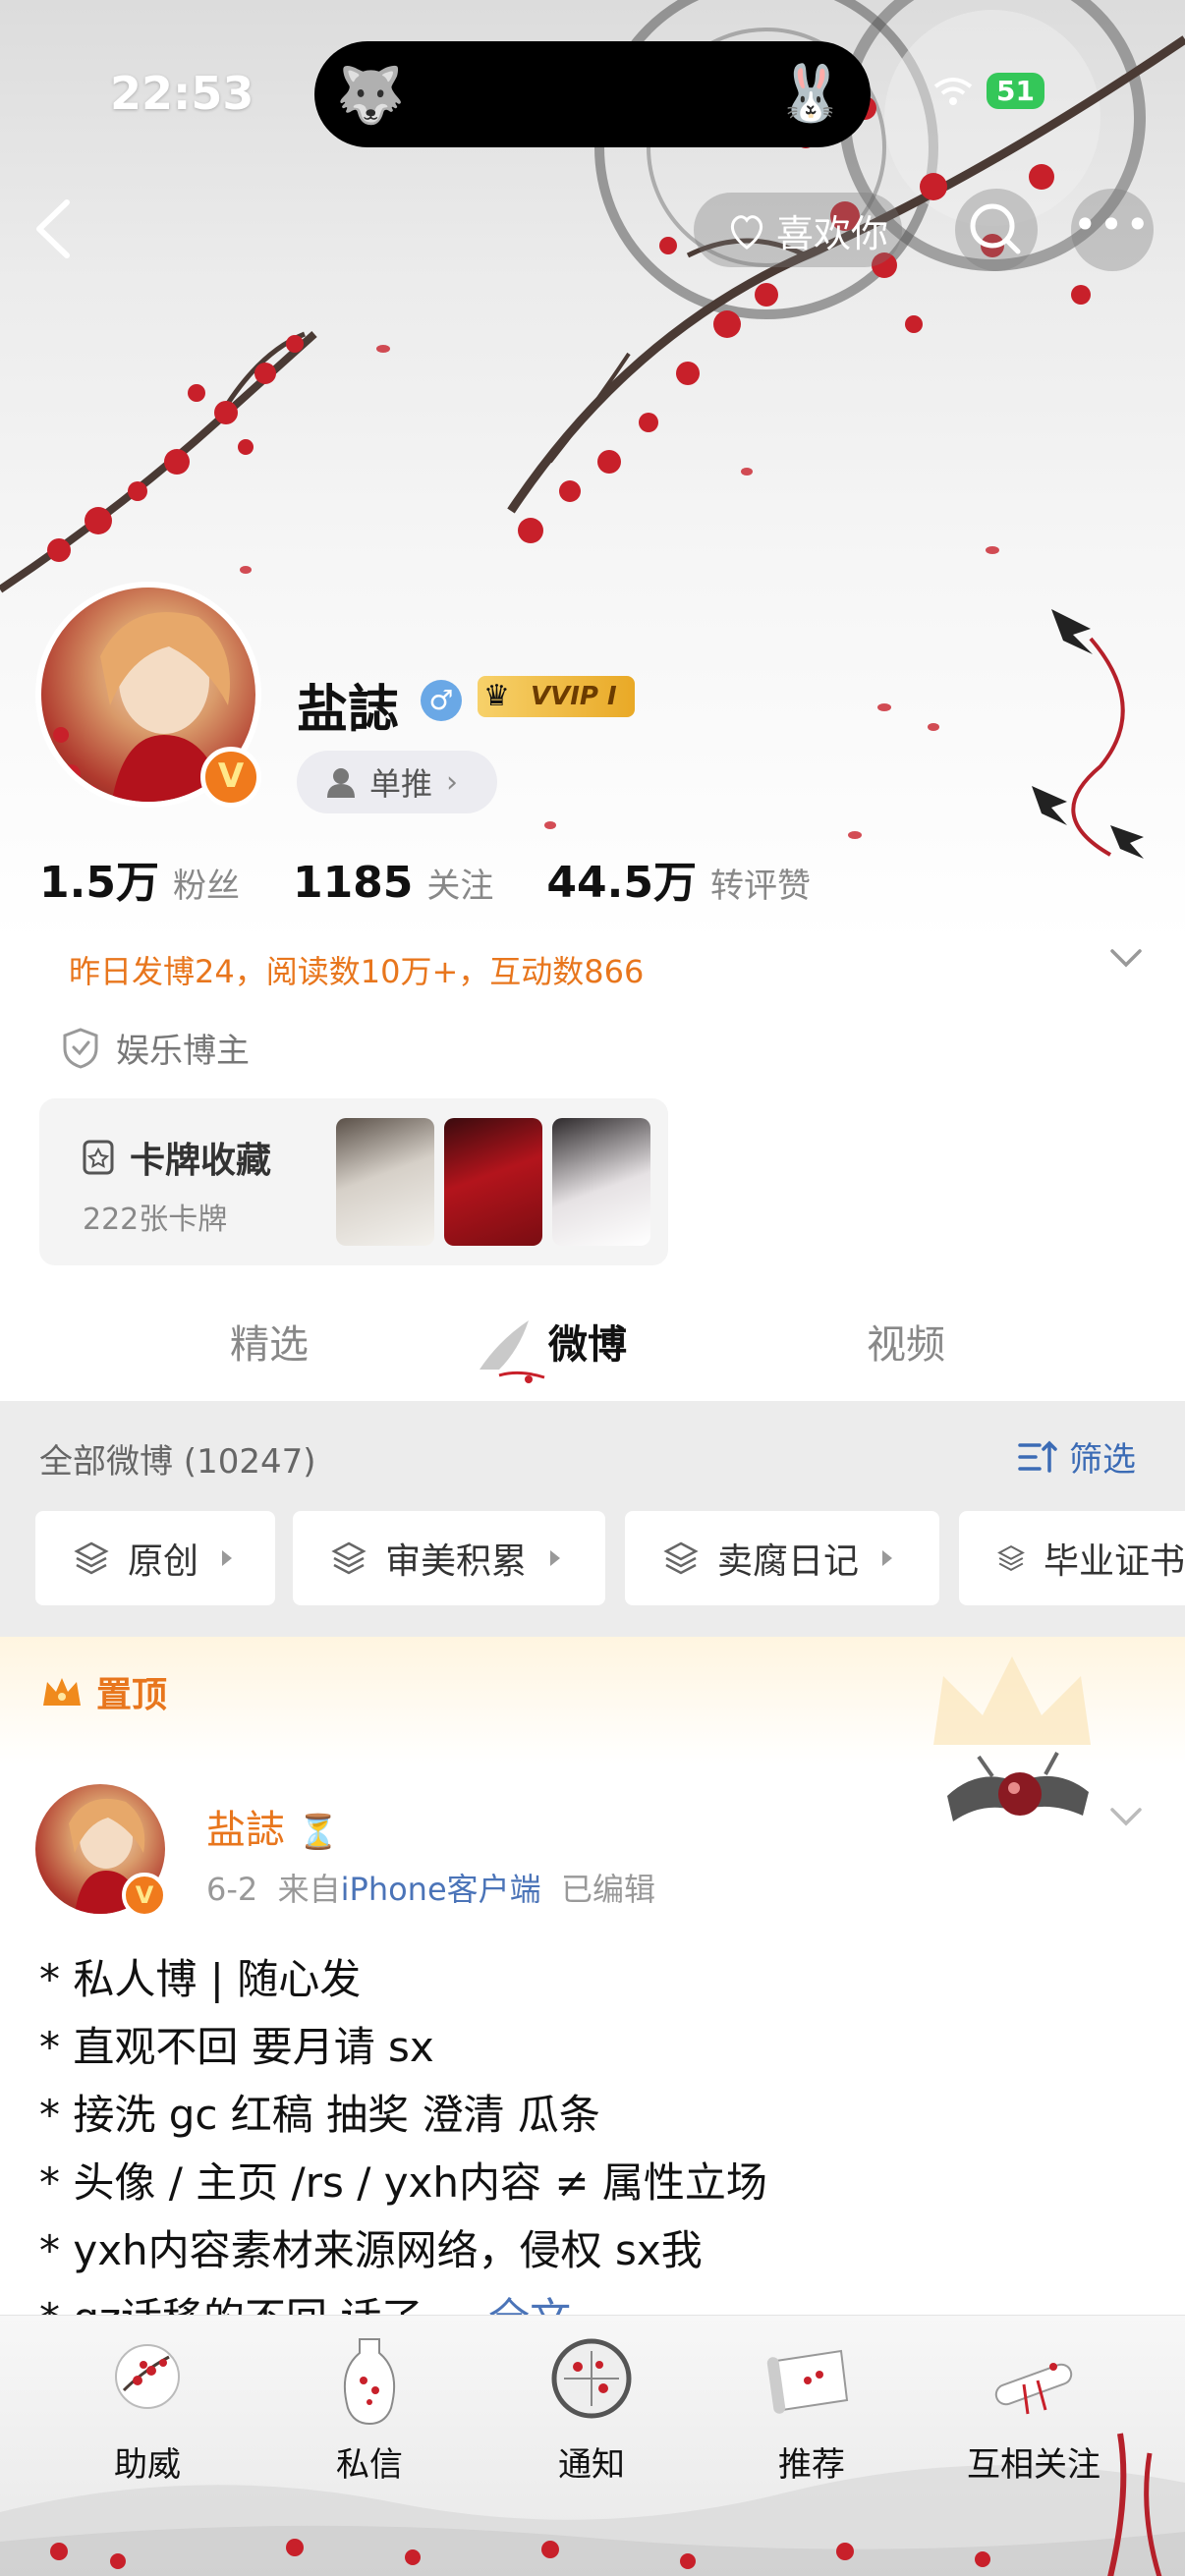 The image size is (1185, 2576). I want to click on post-line: * 头像 / 主页 /rs / yxh内容 ≠ 属性立场, so click(403, 2182).